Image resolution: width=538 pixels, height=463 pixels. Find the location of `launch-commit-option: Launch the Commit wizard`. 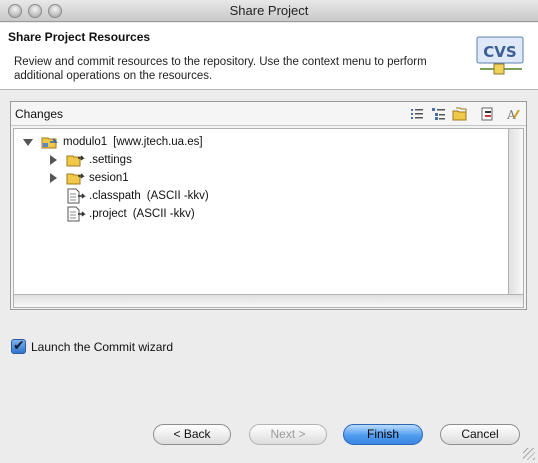

launch-commit-option: Launch the Commit wizard is located at coordinates (92, 345).